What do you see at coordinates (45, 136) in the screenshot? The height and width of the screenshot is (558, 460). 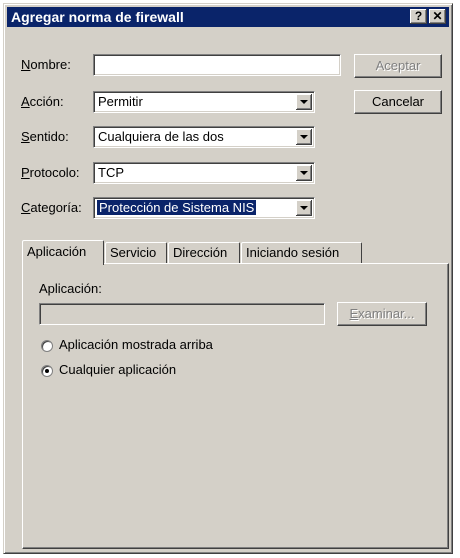 I see `sentido-label: Sentido:` at bounding box center [45, 136].